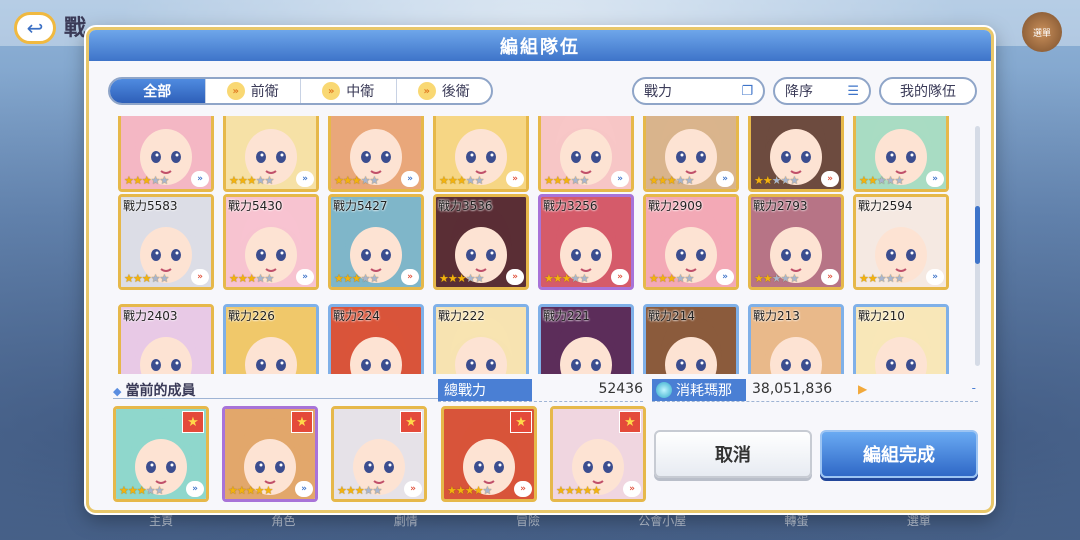 Image resolution: width=1080 pixels, height=540 pixels. What do you see at coordinates (1042, 32) in the screenshot?
I see `menu-icon: 選單` at bounding box center [1042, 32].